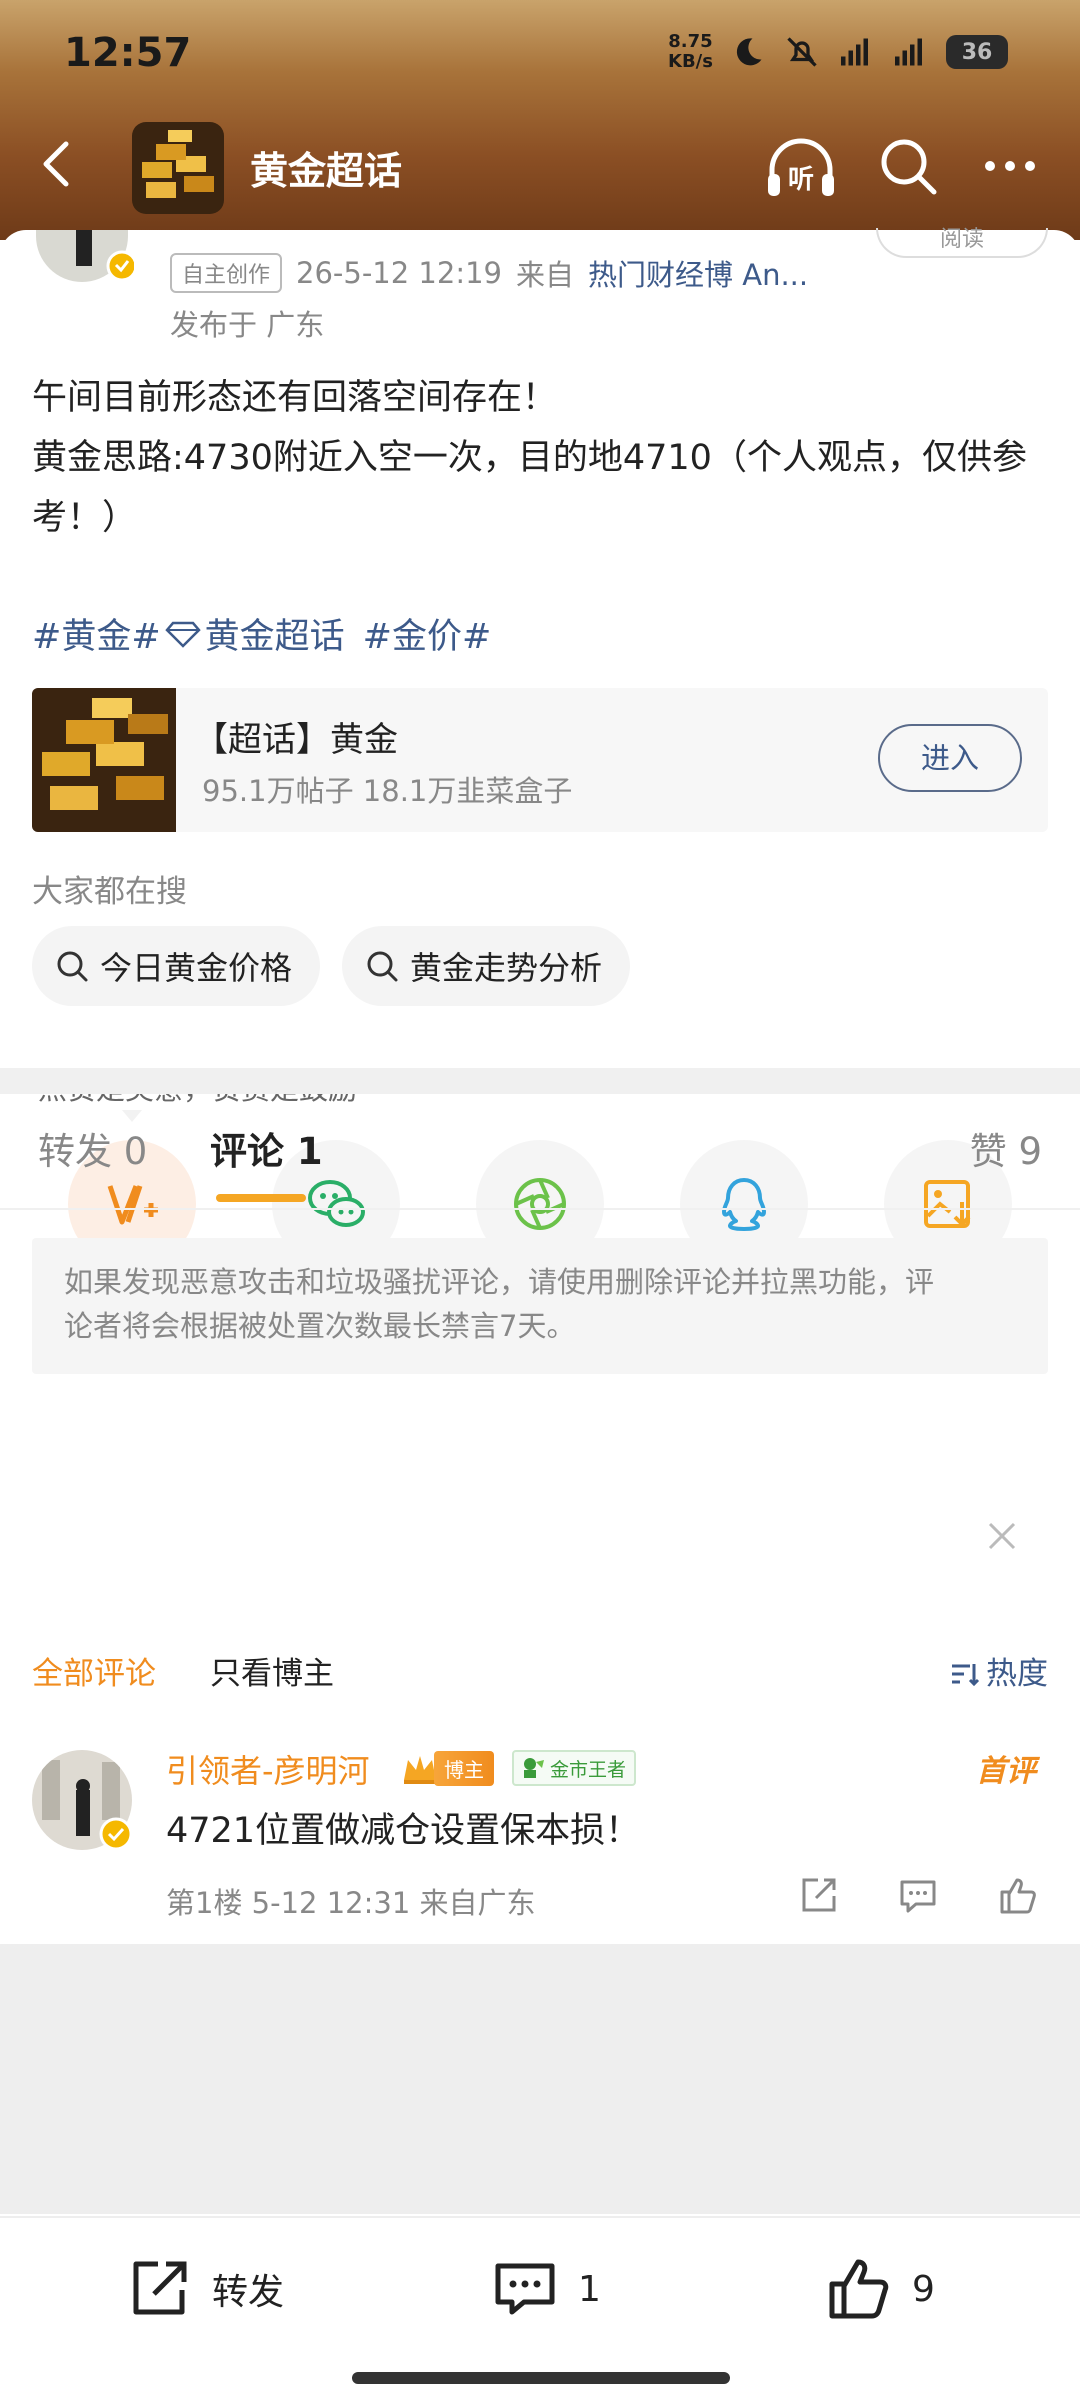 This screenshot has width=1080, height=2400. I want to click on interaction-tabs: 转发 0 评论 1 赞 9, so click(540, 1152).